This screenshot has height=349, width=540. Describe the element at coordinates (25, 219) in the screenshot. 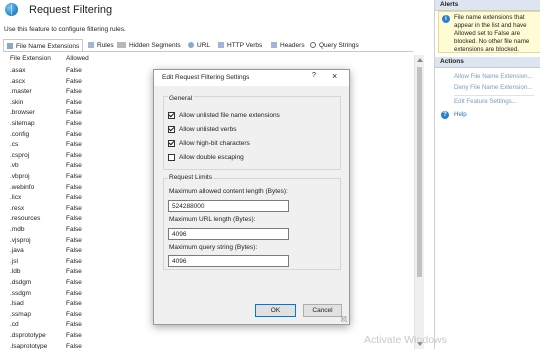

I see `file-extension-cell: .resources` at that location.